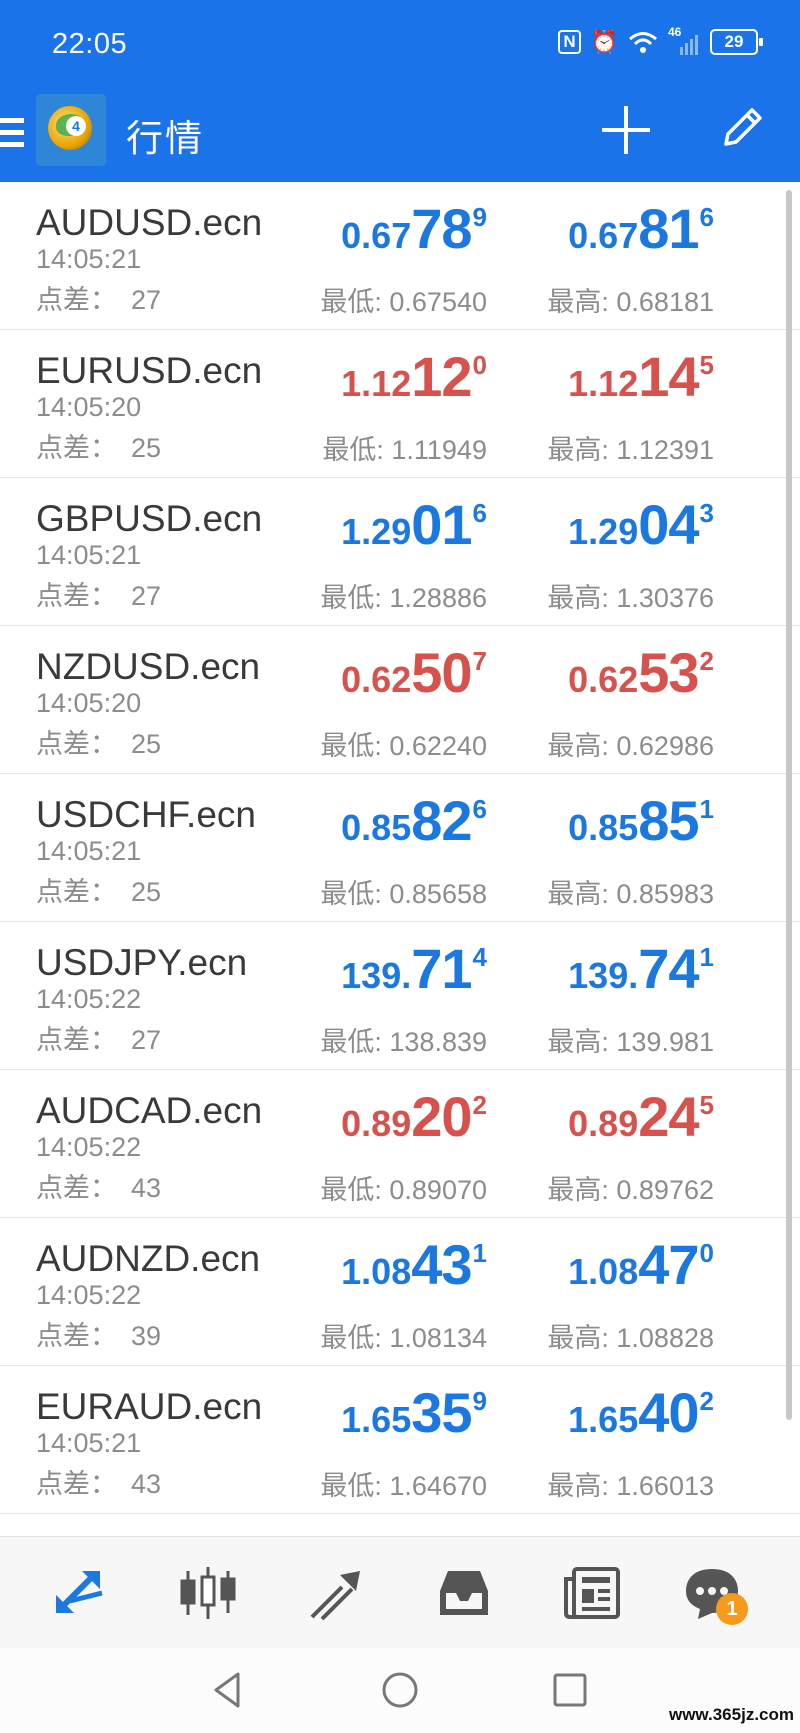 Image resolution: width=800 pixels, height=1733 pixels. What do you see at coordinates (414, 672) in the screenshot?
I see `bid-price: 0.62507` at bounding box center [414, 672].